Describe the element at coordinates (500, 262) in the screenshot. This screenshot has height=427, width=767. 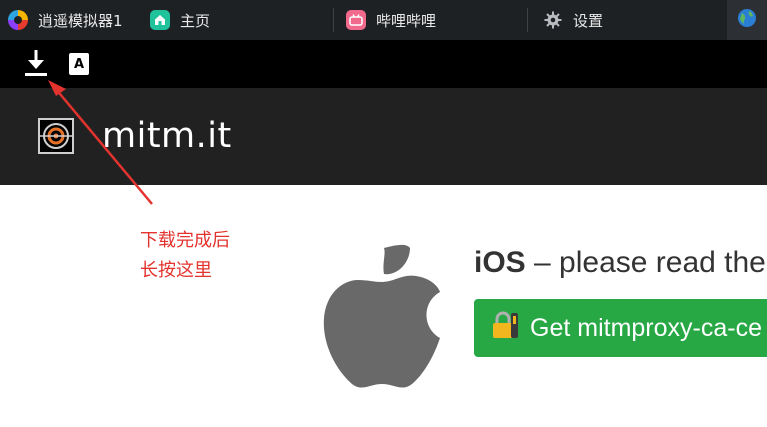
I see `ios-heading-bold: iOS` at that location.